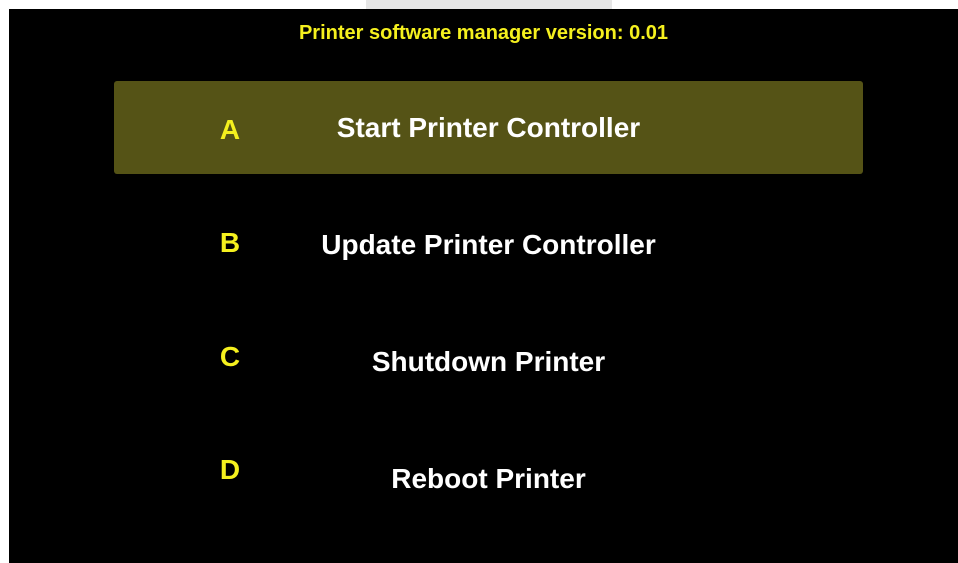 The image size is (958, 563). I want to click on menu-item-shutdown-printer: C Shutdown Printer, so click(488, 361).